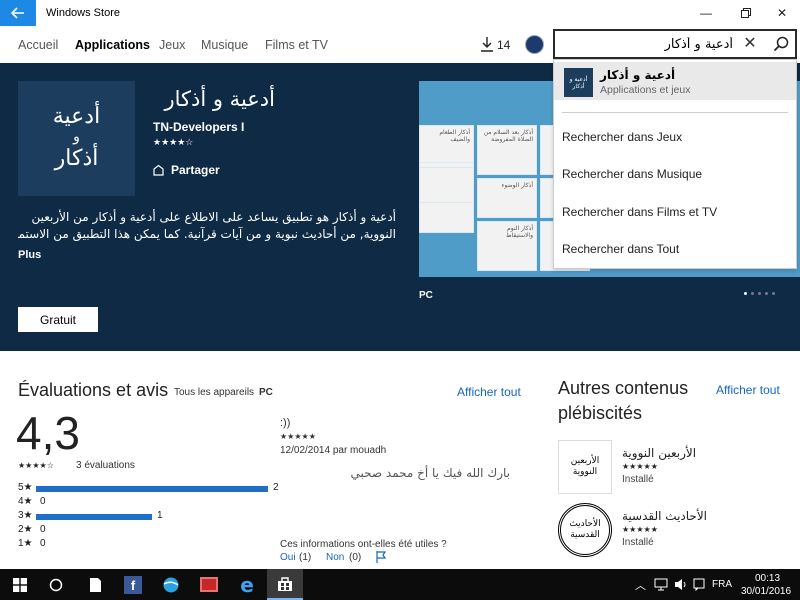 This screenshot has width=800, height=600. Describe the element at coordinates (534, 44) in the screenshot. I see `avatar` at that location.